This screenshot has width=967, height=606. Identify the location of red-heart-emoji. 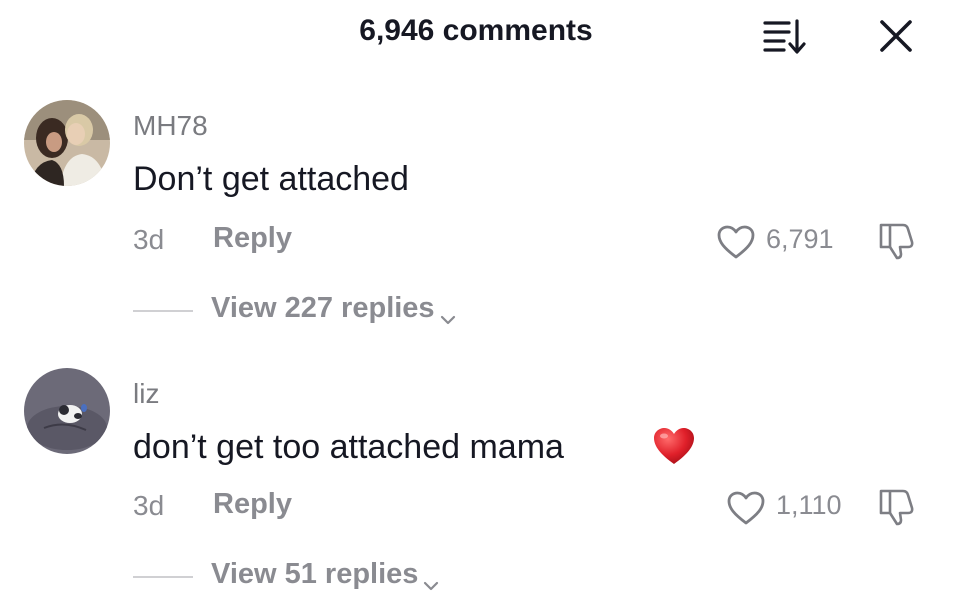
(674, 446).